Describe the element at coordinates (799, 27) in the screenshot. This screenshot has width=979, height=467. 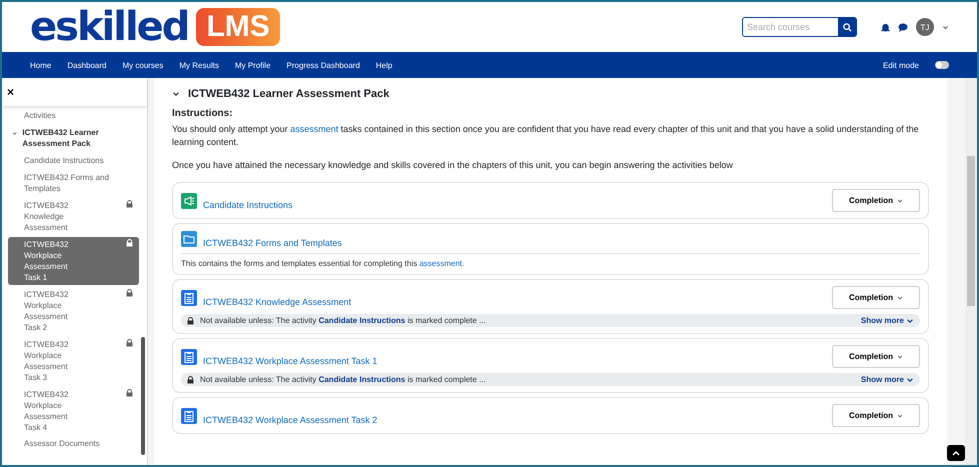
I see `search-field: Search courses` at that location.